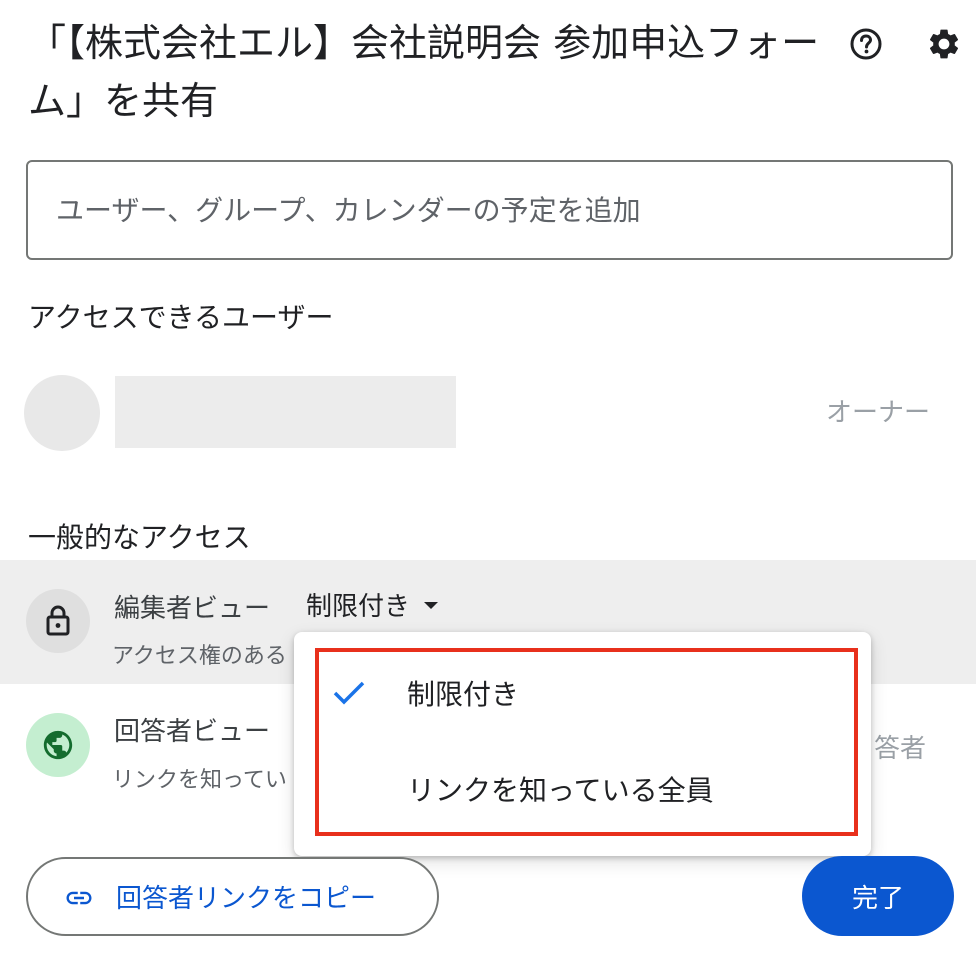  I want to click on access-level-dropdown: 制限付き, so click(372, 604).